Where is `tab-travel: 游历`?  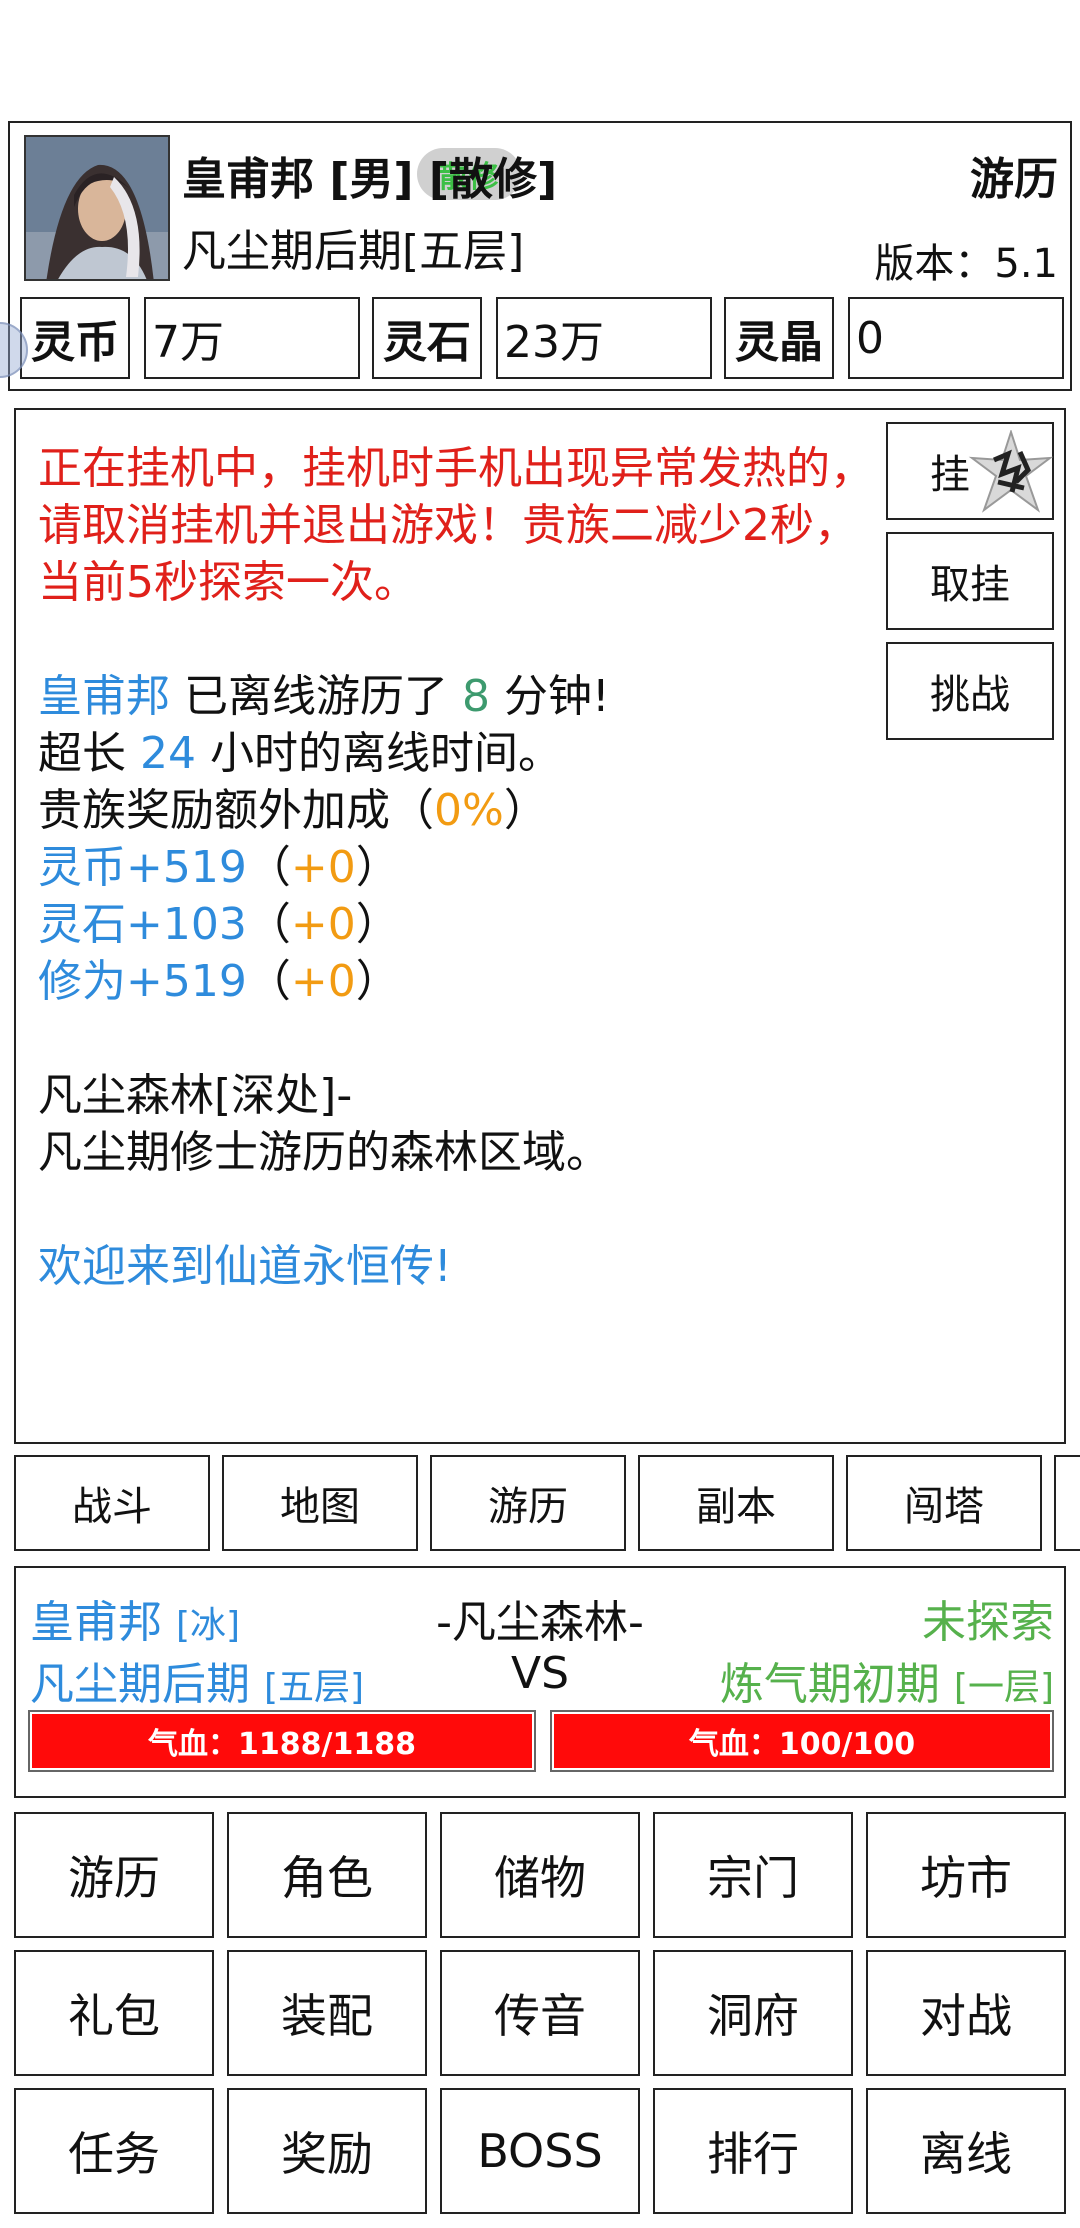
tab-travel: 游历 is located at coordinates (528, 1503).